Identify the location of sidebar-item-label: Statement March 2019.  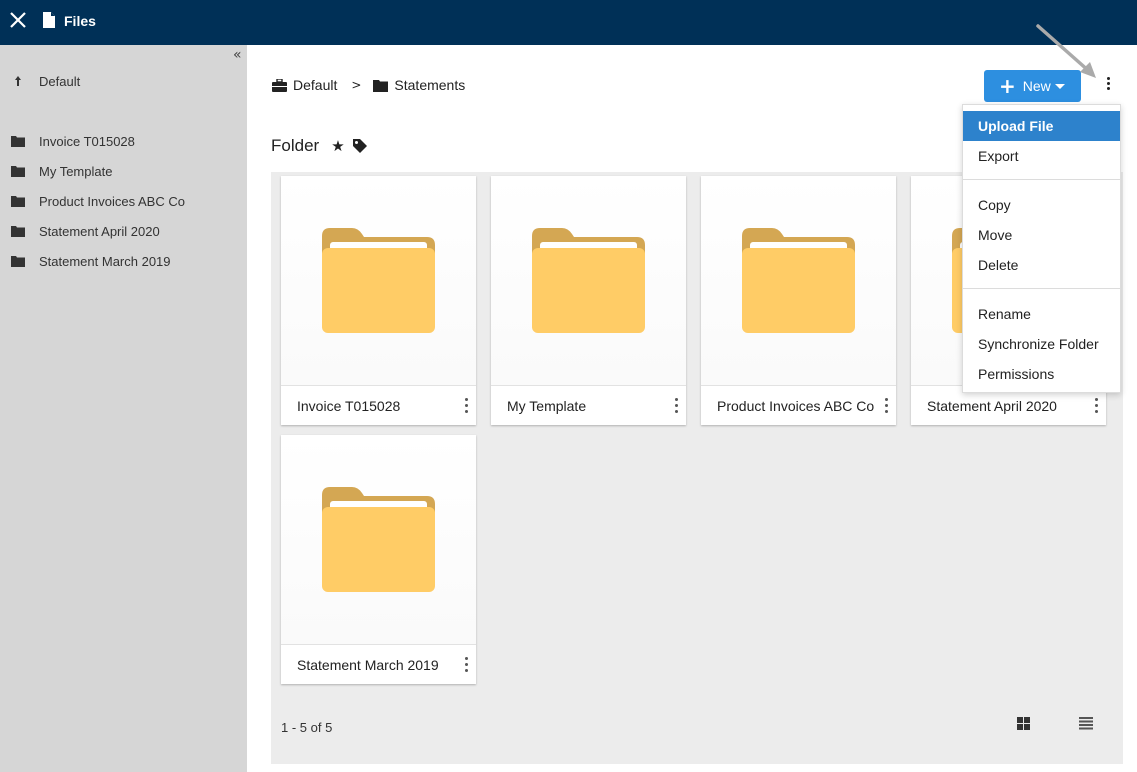
(105, 261).